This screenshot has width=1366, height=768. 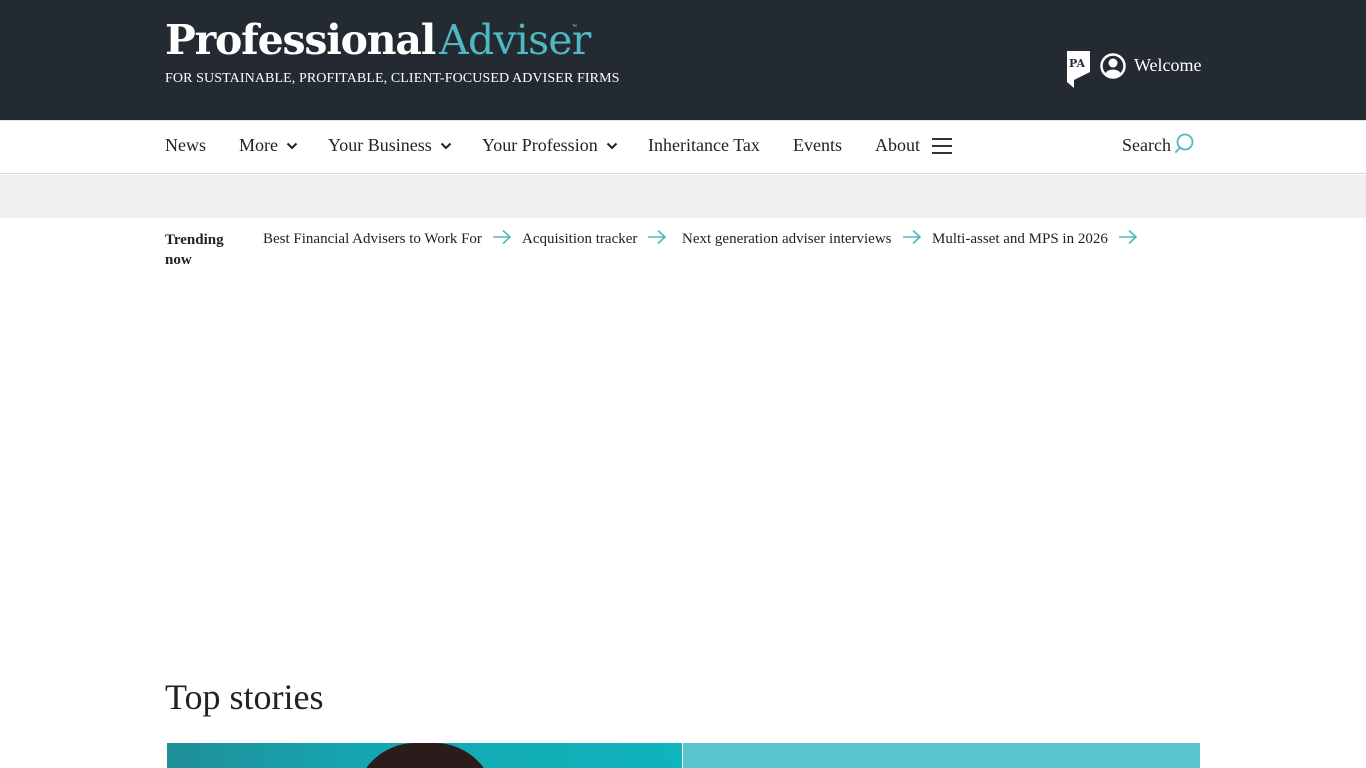 I want to click on pa-badge-icon: PA, so click(x=1078, y=69).